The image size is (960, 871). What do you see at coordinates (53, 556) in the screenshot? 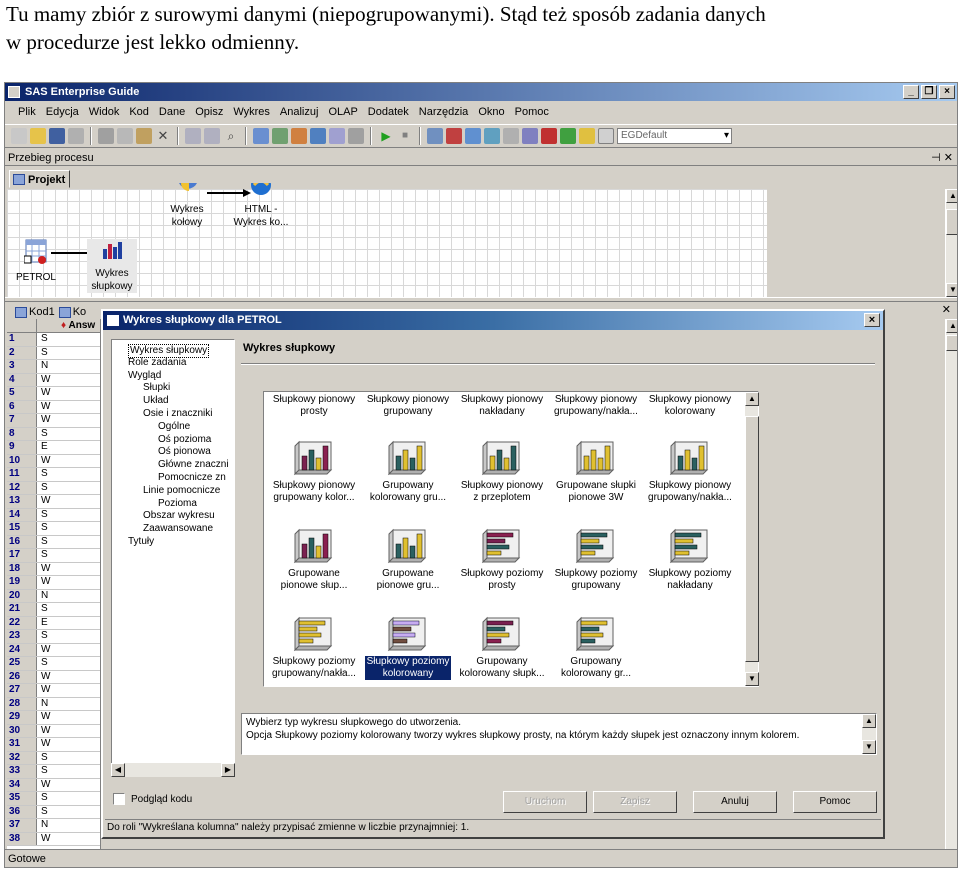
I see `table-row: 17 S` at bounding box center [53, 556].